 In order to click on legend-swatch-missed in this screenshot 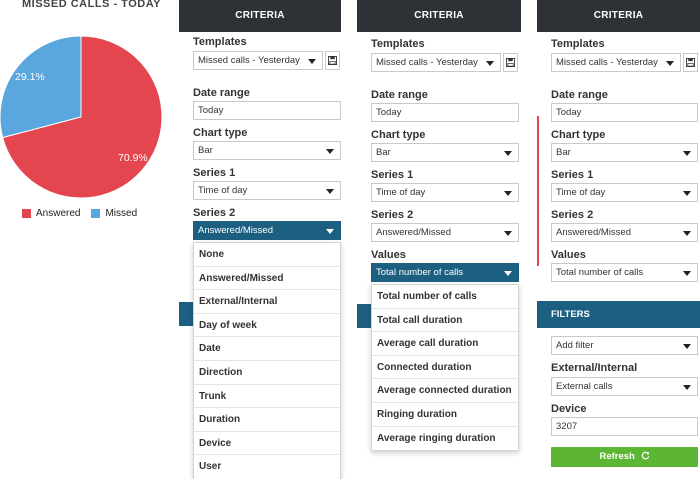, I will do `click(96, 213)`.